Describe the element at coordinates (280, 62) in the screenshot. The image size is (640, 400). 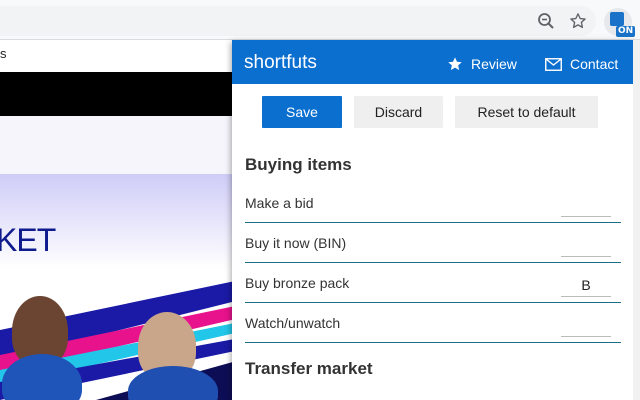
I see `popup-title: shortfuts` at that location.